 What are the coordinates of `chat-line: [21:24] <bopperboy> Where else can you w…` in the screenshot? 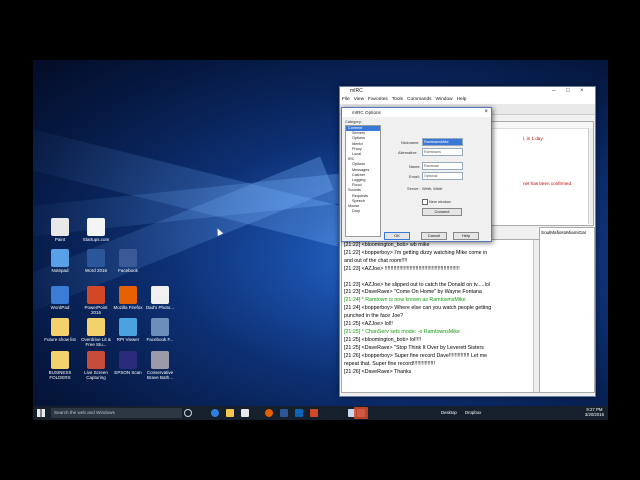 It's located at (418, 308).